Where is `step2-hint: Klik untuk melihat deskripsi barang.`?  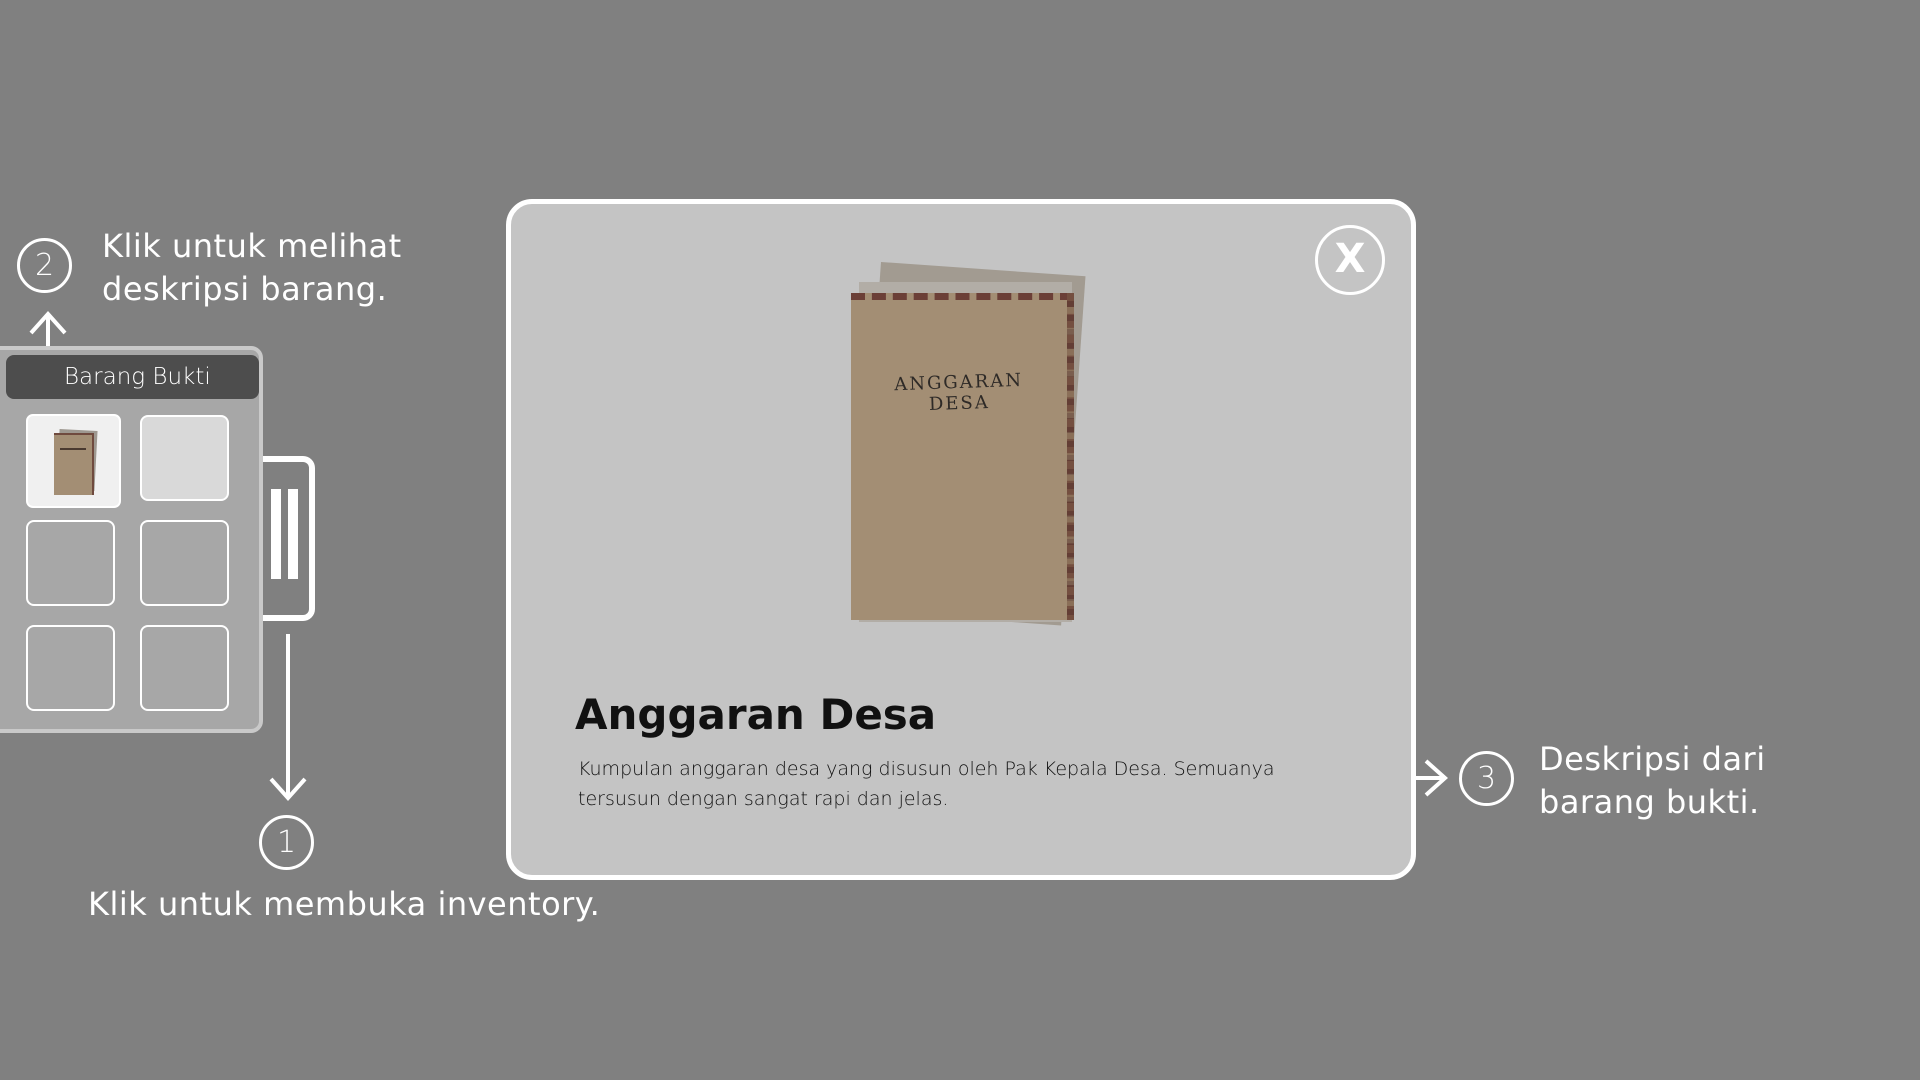
step2-hint: Klik untuk melihat deskripsi barang. is located at coordinates (252, 268).